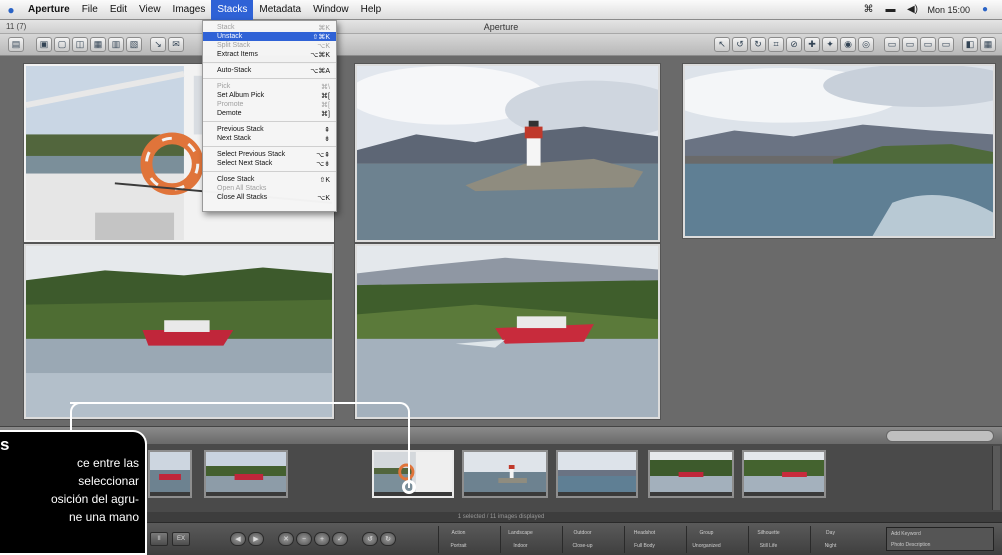 This screenshot has height=555, width=1002. Describe the element at coordinates (322, 539) in the screenshot. I see `increase-rating-icon: +` at that location.